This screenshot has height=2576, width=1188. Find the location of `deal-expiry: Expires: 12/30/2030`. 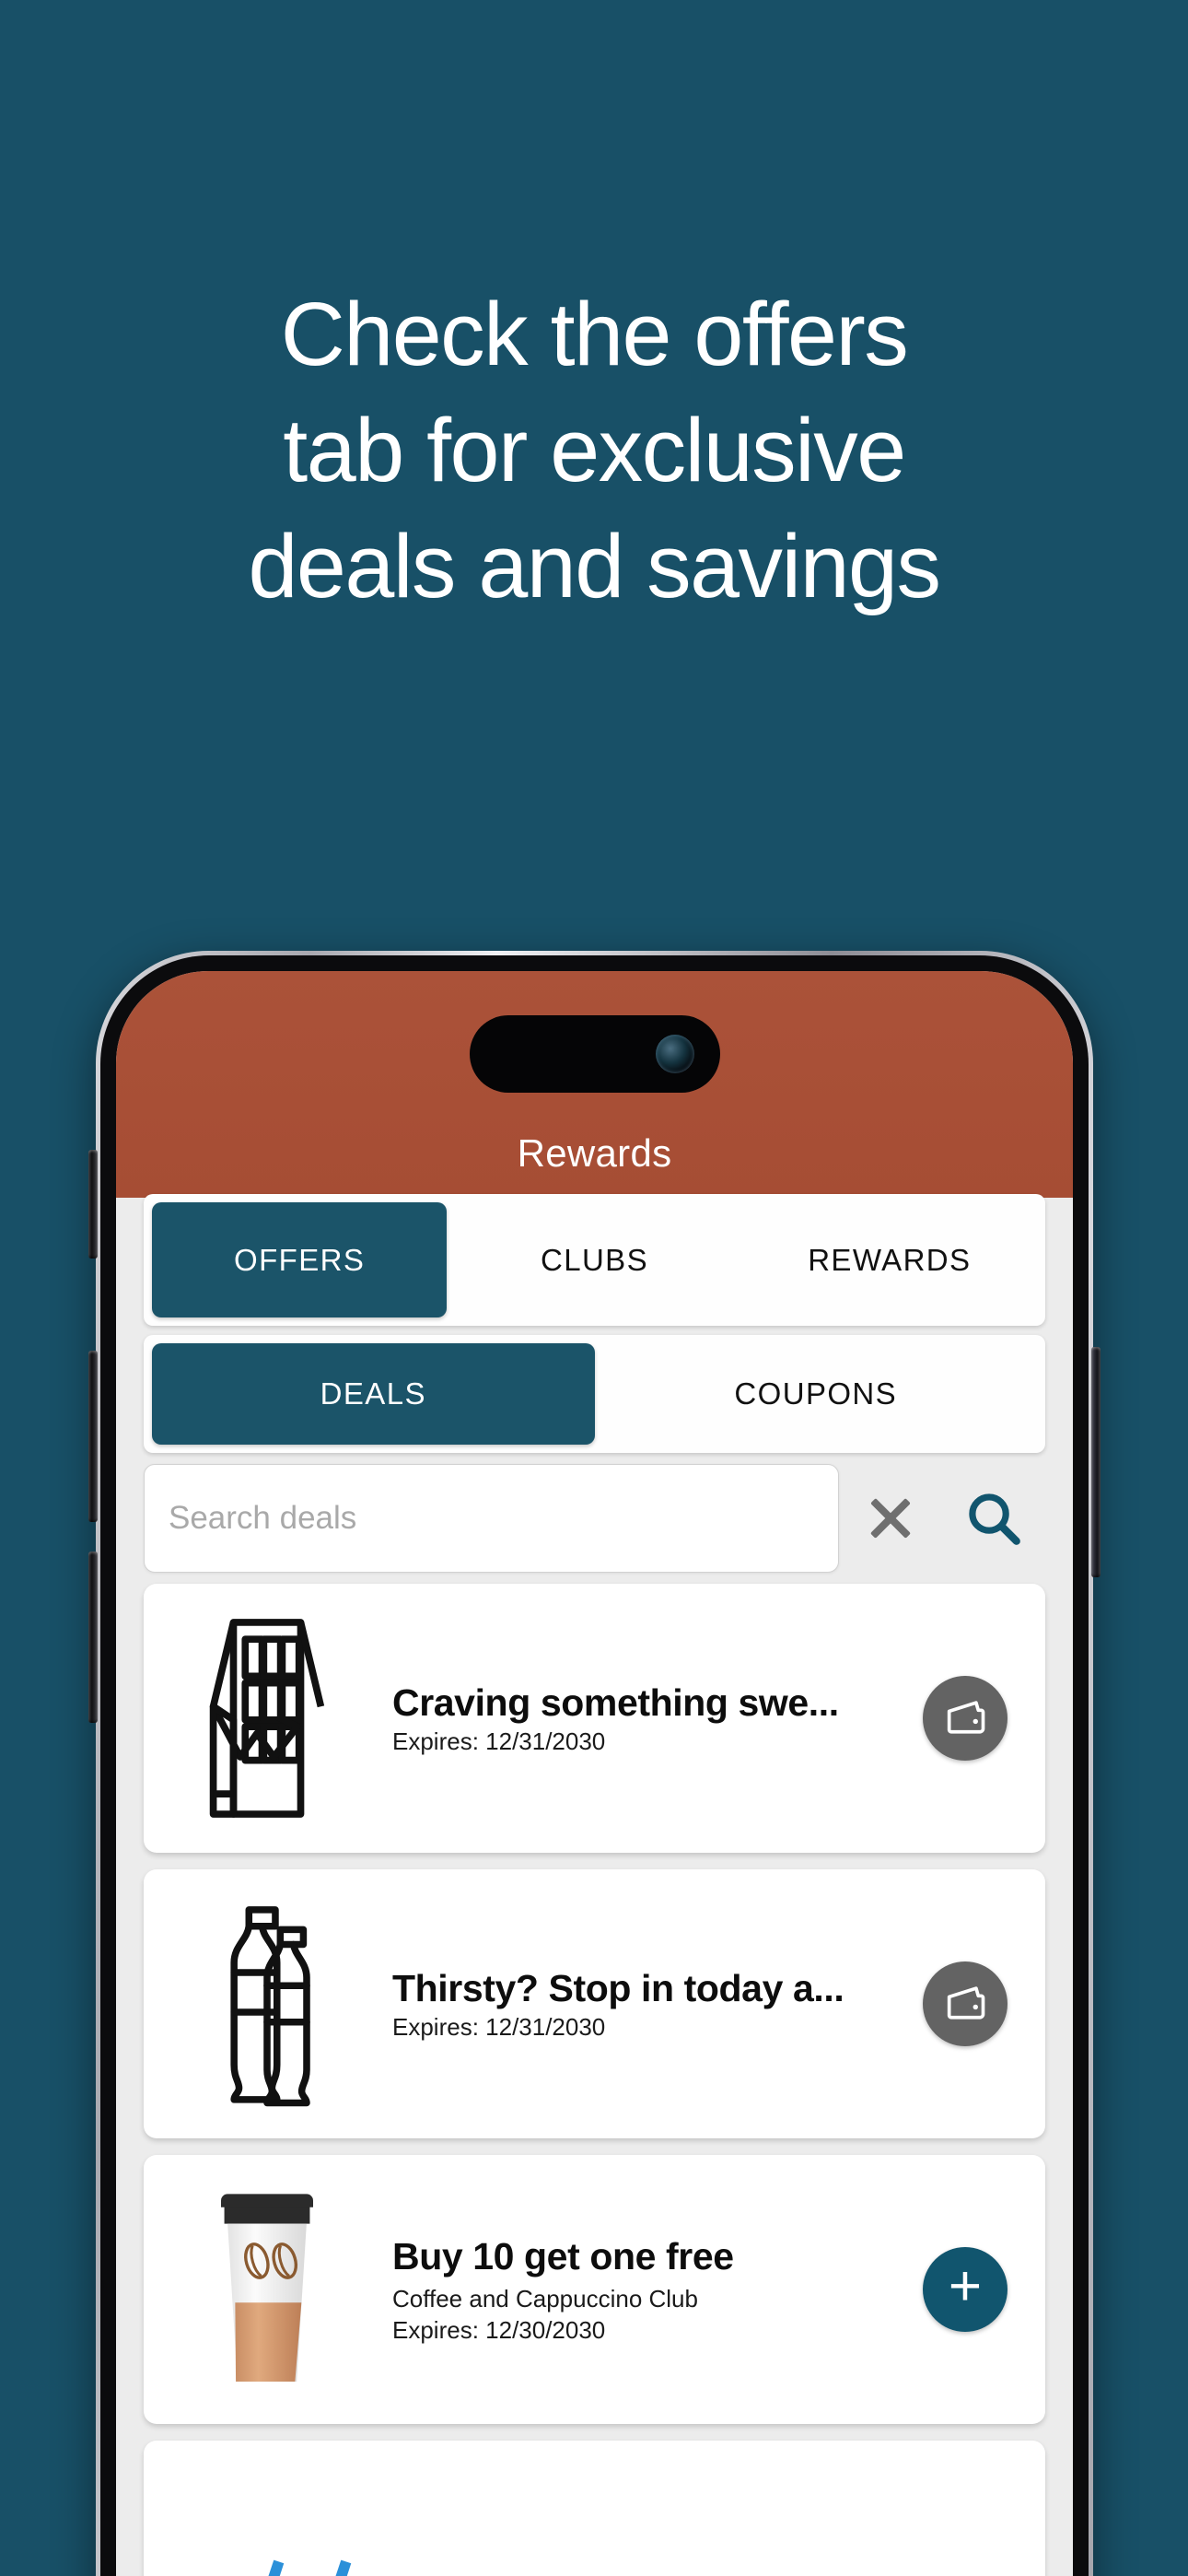

deal-expiry: Expires: 12/30/2030 is located at coordinates (499, 2330).